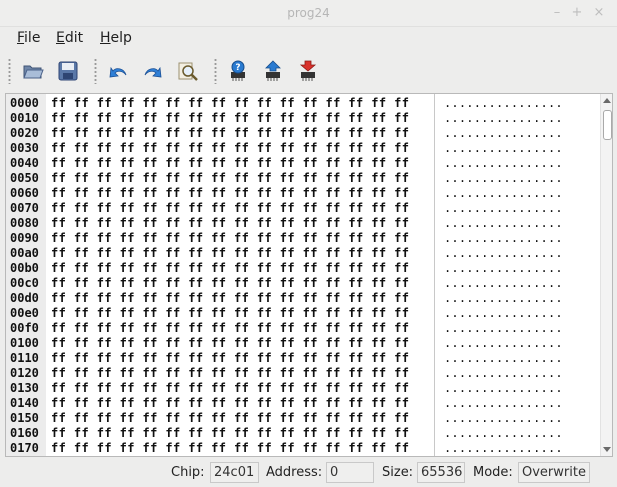 The width and height of the screenshot is (617, 487). Describe the element at coordinates (554, 472) in the screenshot. I see `mode-value: Overwrite` at that location.